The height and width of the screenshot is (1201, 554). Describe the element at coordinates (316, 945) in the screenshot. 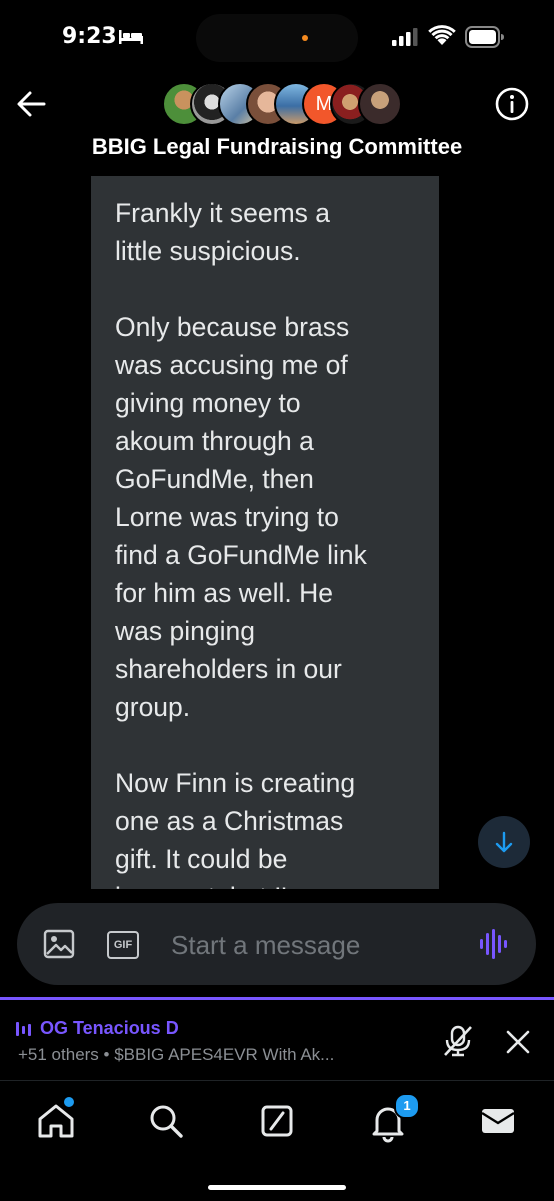

I see `message-input` at that location.